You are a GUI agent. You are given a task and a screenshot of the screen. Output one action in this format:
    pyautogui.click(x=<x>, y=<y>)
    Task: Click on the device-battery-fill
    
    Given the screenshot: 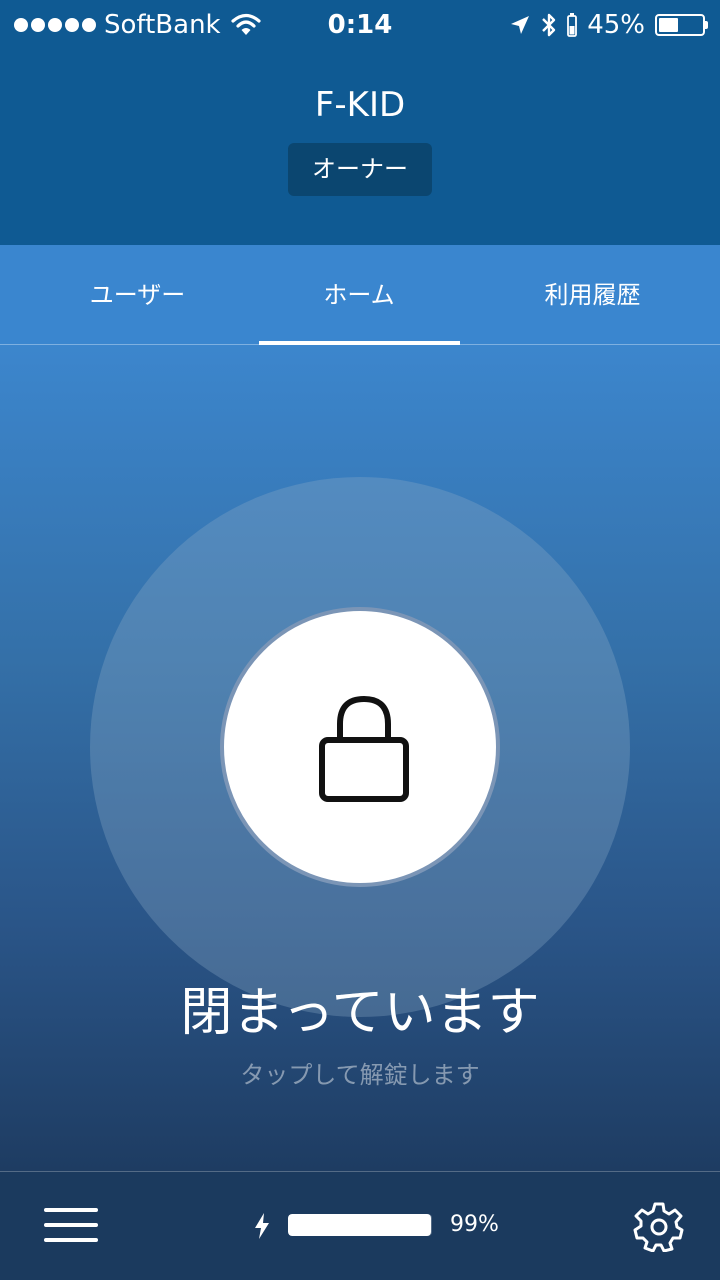 What is the action you would take?
    pyautogui.click(x=359, y=1225)
    